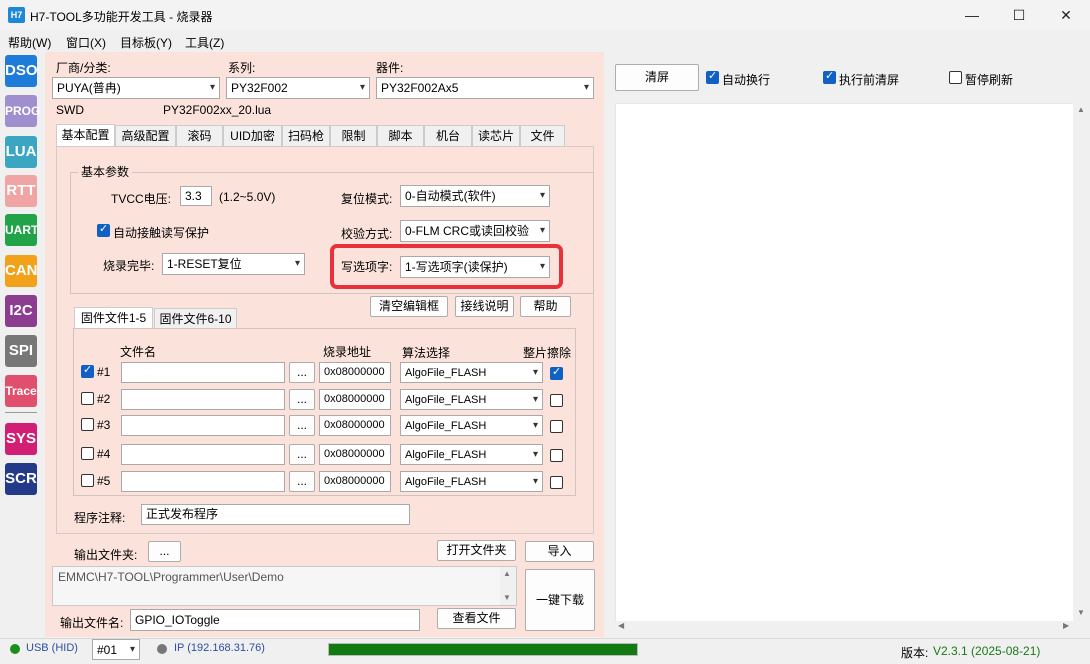  I want to click on one-key-download-button: 一键下载, so click(560, 600).